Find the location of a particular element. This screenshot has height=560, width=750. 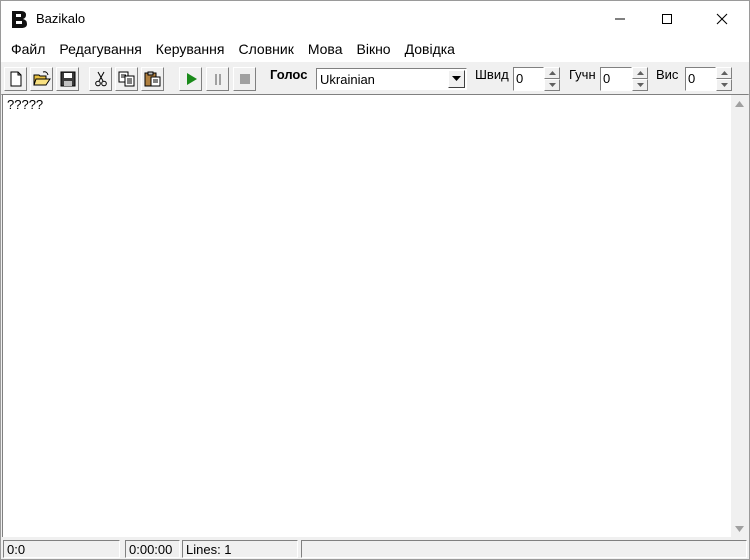

open-folder-icon is located at coordinates (41, 78).